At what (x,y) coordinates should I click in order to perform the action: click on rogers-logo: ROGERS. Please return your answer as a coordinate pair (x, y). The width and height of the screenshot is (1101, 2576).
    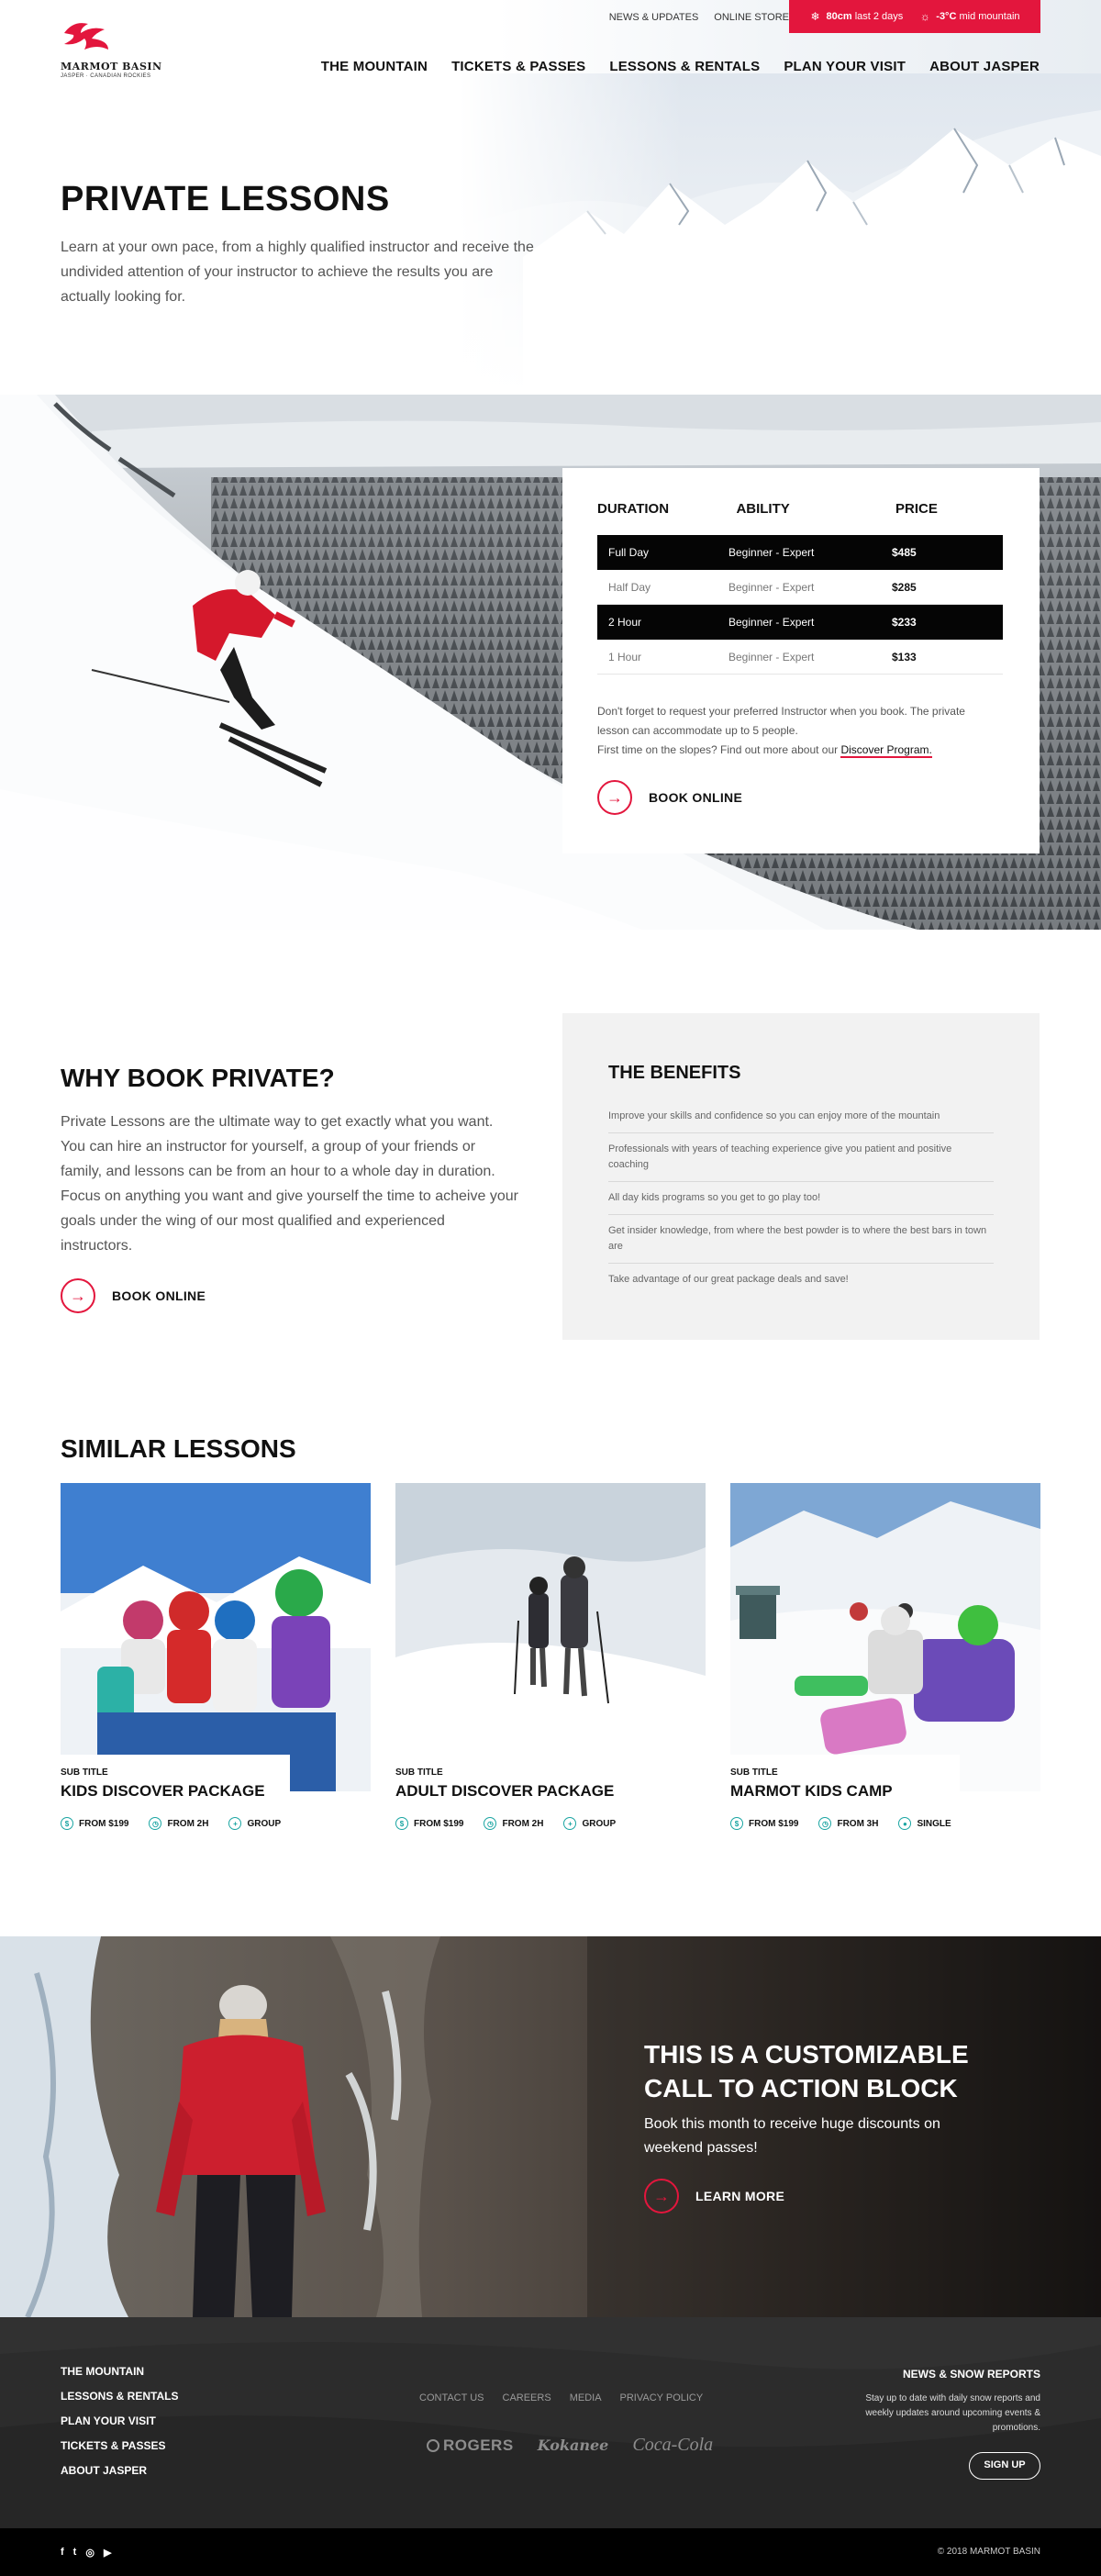
    Looking at the image, I should click on (471, 2446).